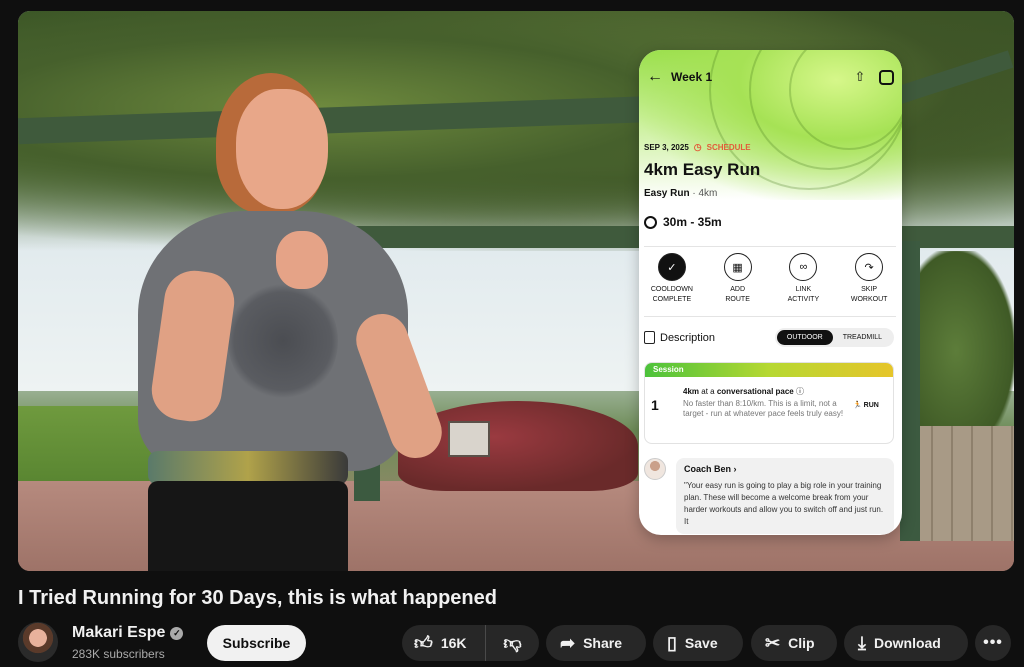 The width and height of the screenshot is (1024, 667). What do you see at coordinates (886, 77) in the screenshot?
I see `checkbox-icon` at bounding box center [886, 77].